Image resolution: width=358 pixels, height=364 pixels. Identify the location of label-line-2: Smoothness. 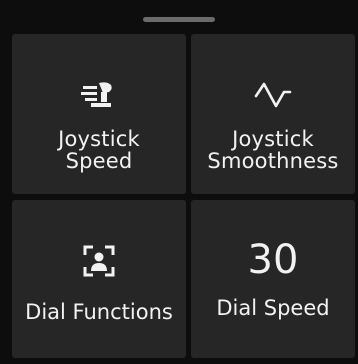
(273, 161).